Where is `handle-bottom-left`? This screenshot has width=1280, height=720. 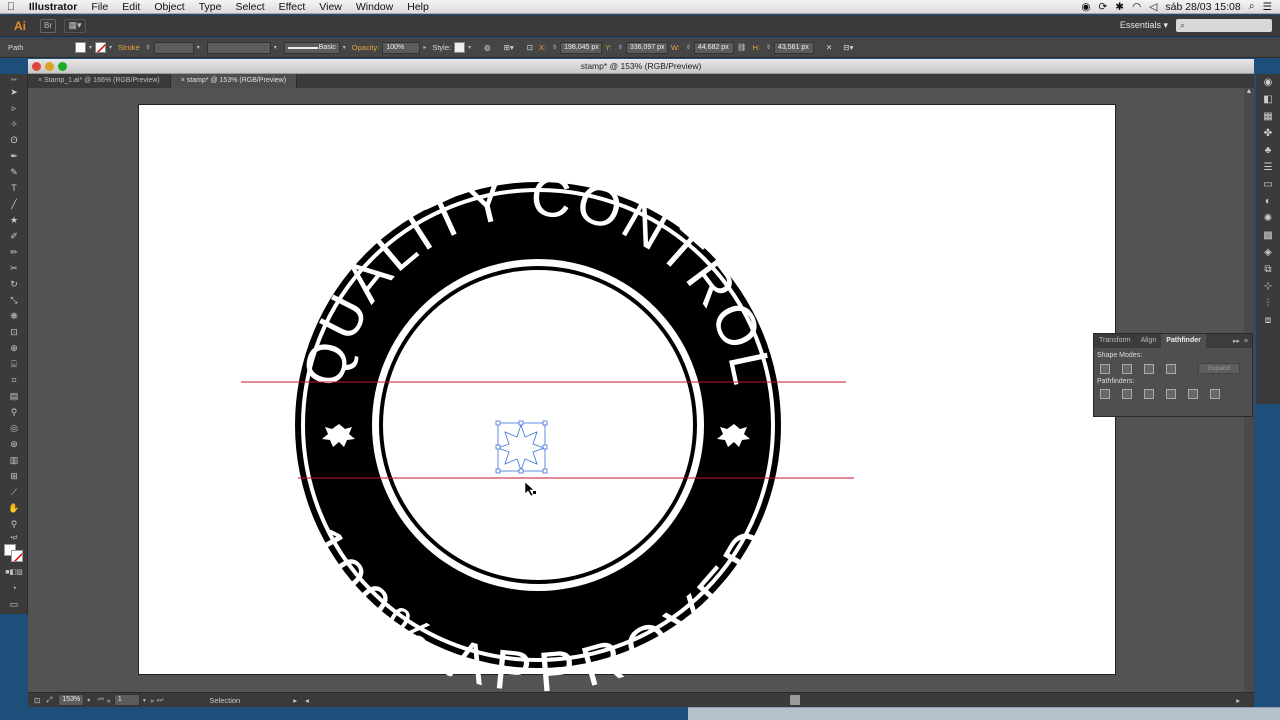 handle-bottom-left is located at coordinates (498, 471).